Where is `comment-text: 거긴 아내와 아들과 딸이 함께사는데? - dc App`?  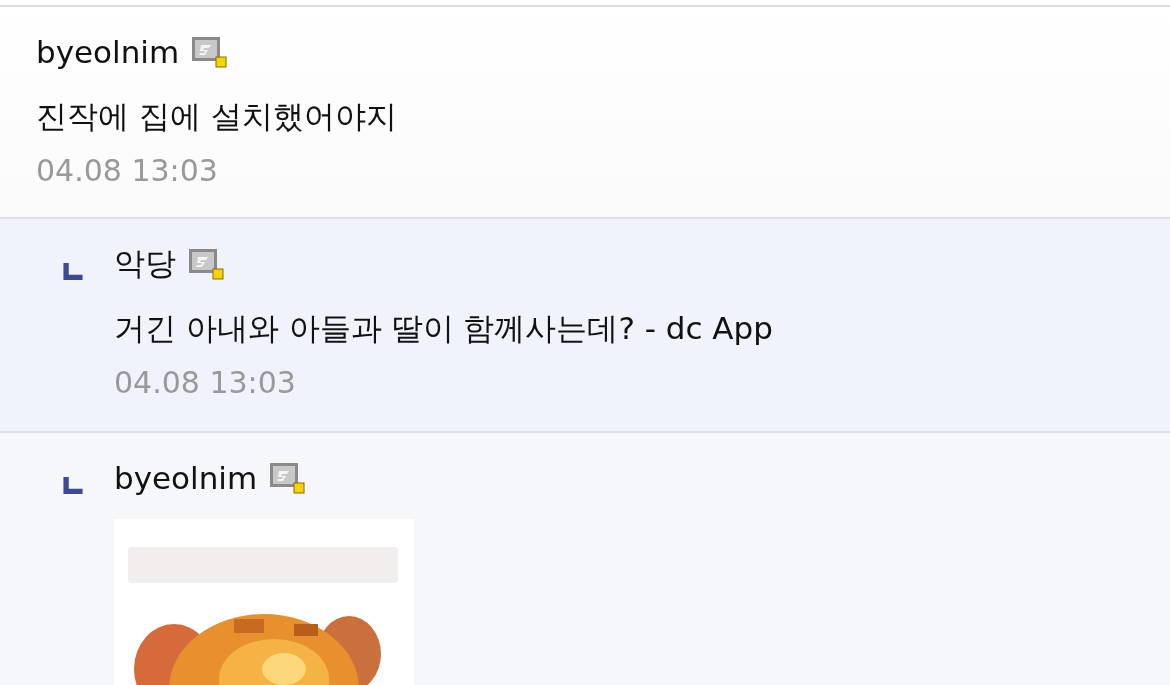
comment-text: 거긴 아내와 아들과 딸이 함께사는데? - dc App is located at coordinates (443, 328).